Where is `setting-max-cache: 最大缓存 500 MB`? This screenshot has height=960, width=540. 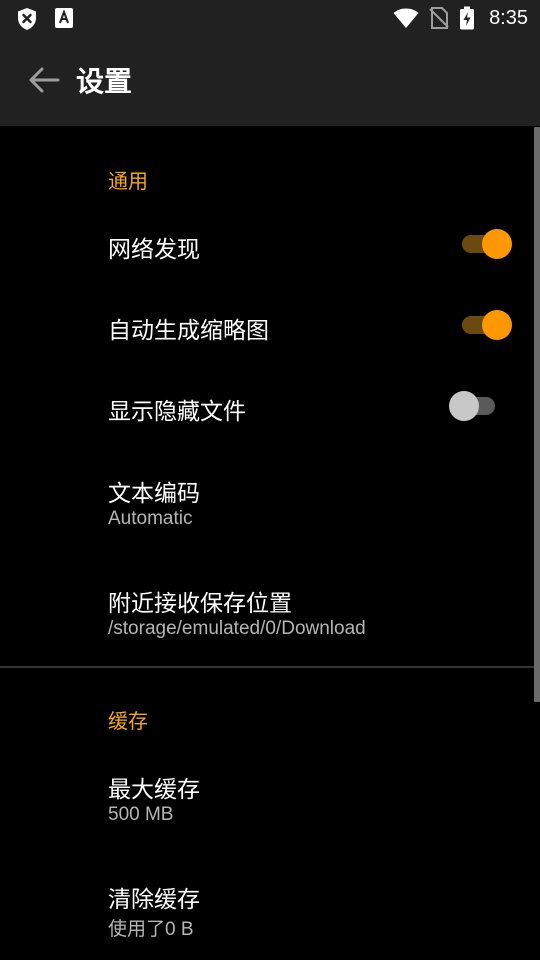
setting-max-cache: 最大缓存 500 MB is located at coordinates (267, 803).